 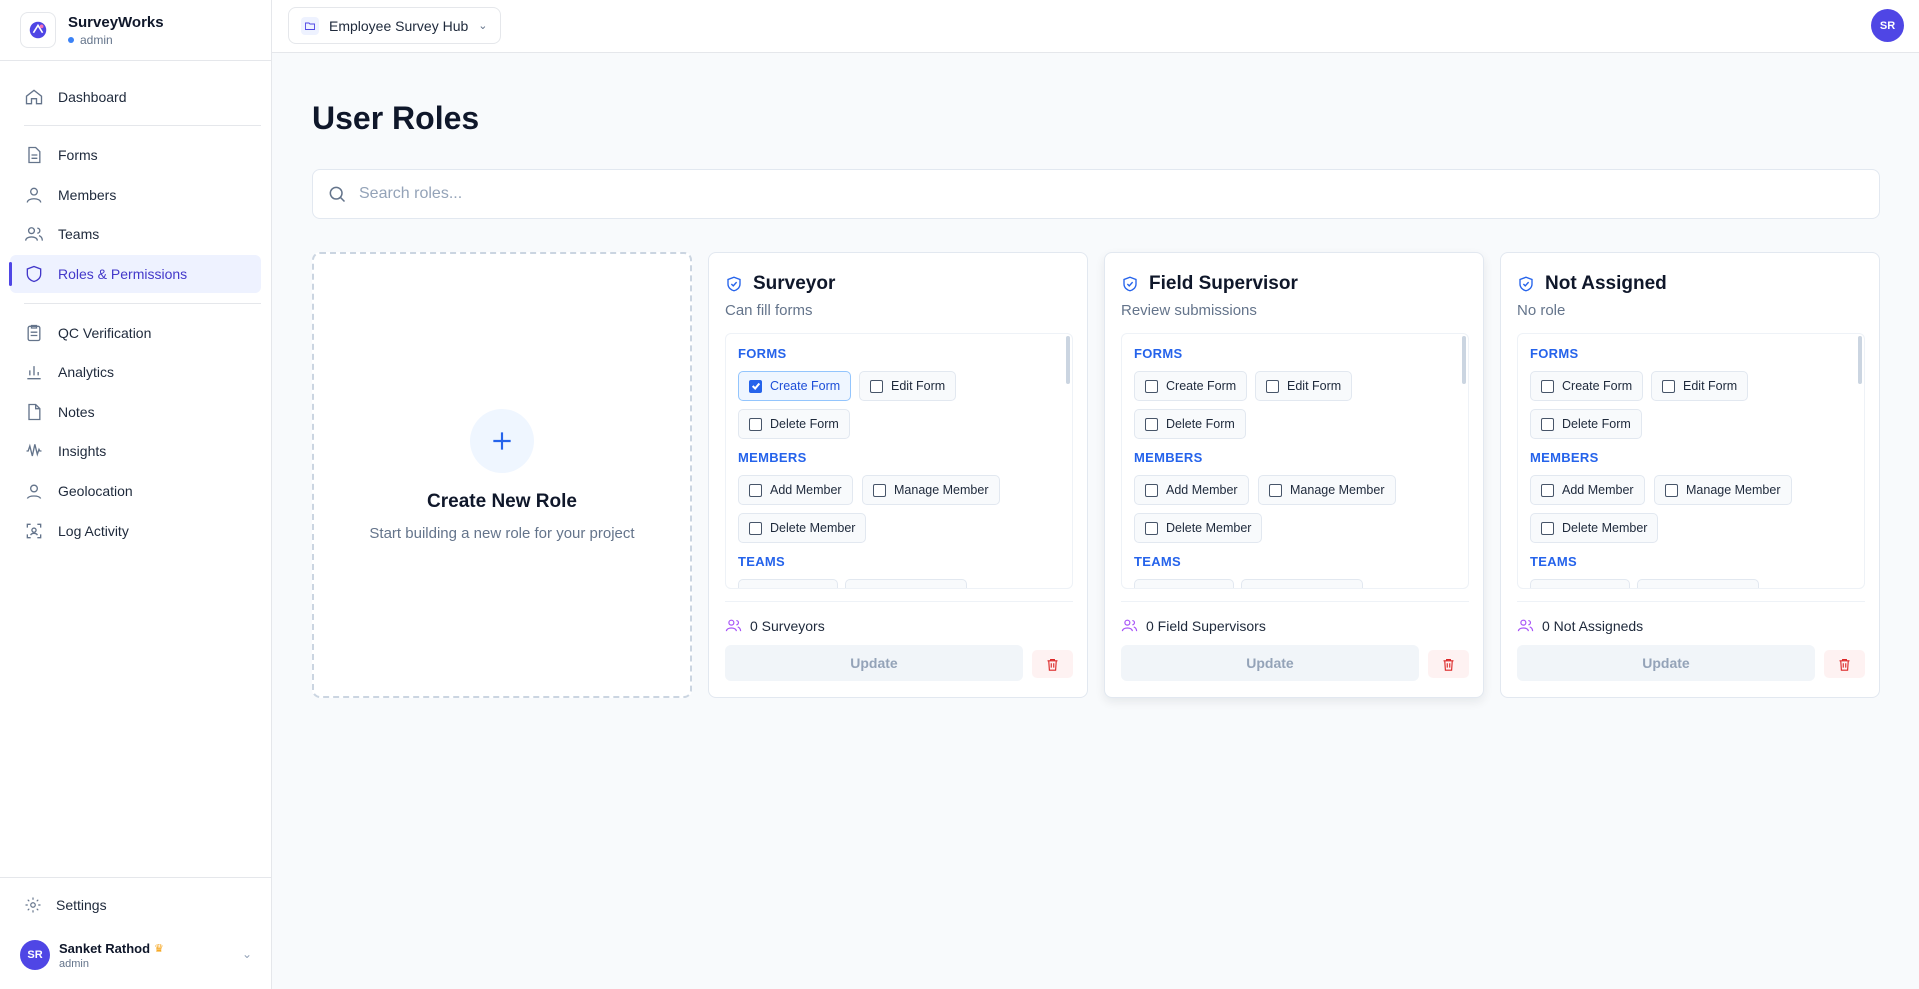 I want to click on sidebar-item-label: Teams, so click(x=79, y=234).